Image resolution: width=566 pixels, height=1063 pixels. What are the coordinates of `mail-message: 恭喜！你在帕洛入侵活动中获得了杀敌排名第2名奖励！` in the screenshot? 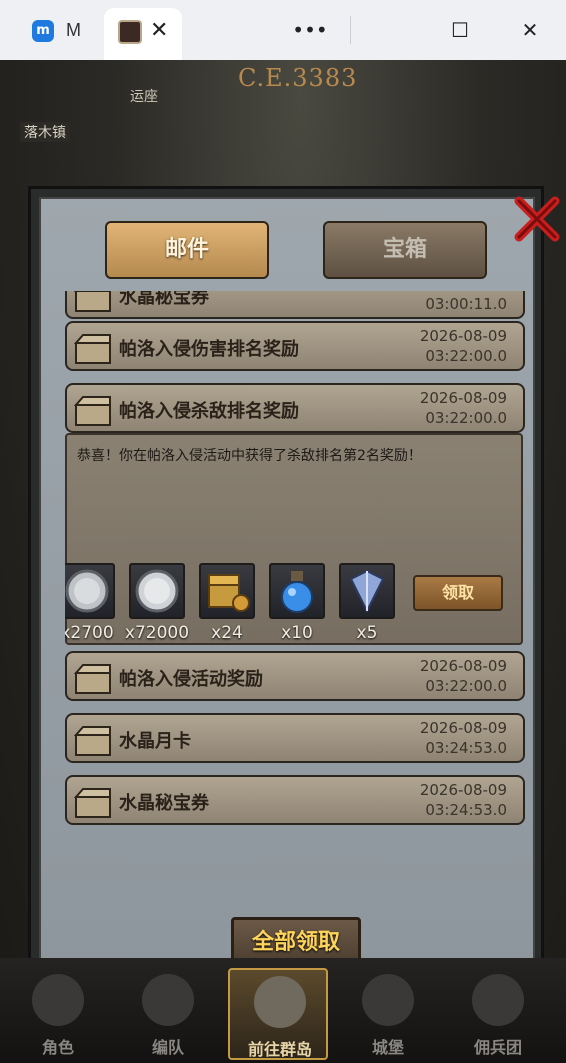 It's located at (249, 456).